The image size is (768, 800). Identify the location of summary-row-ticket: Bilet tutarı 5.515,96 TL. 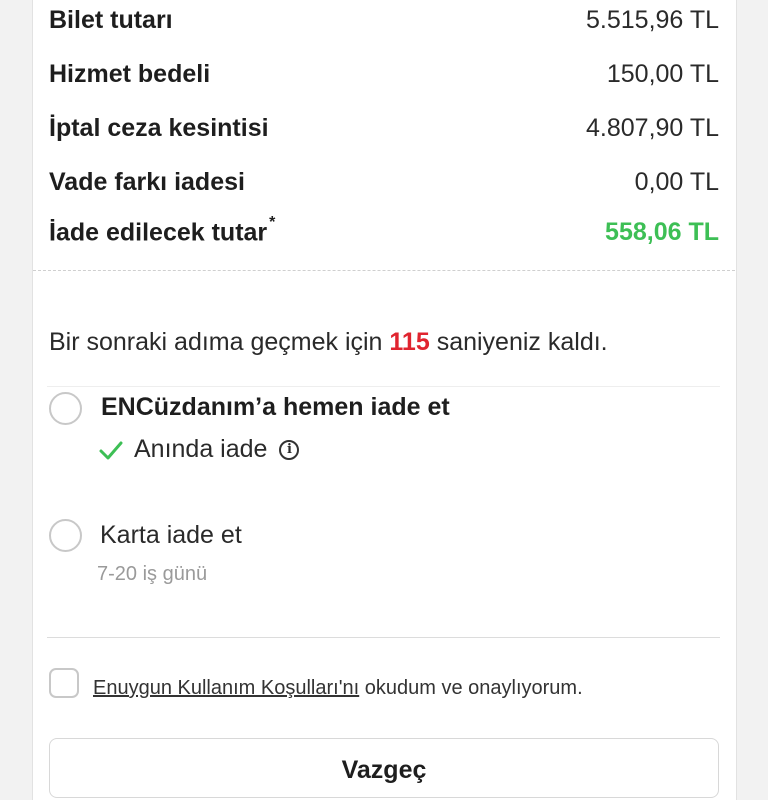
(384, 20).